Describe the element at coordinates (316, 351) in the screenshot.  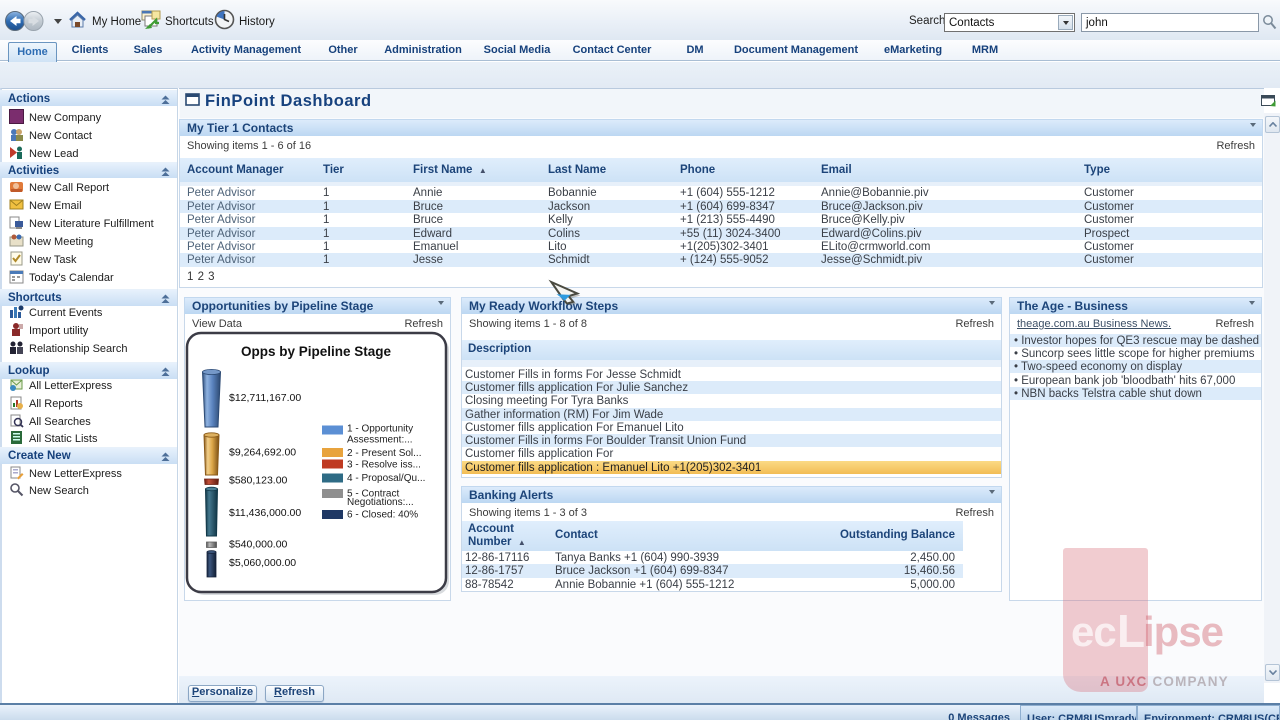
I see `svg-text: Opps by Pipeline Stage` at that location.